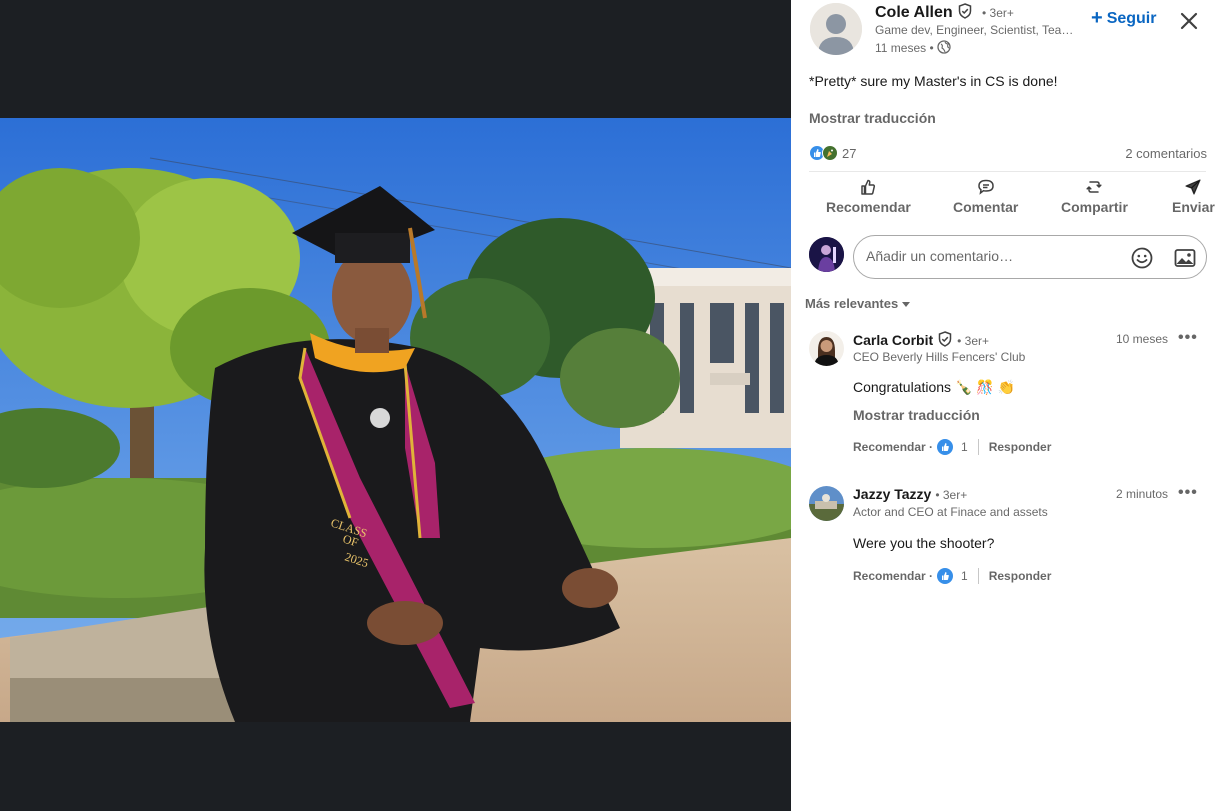 This screenshot has width=1216, height=811. I want to click on commenter-headline: Actor and CEO at Finace and assets, so click(950, 512).